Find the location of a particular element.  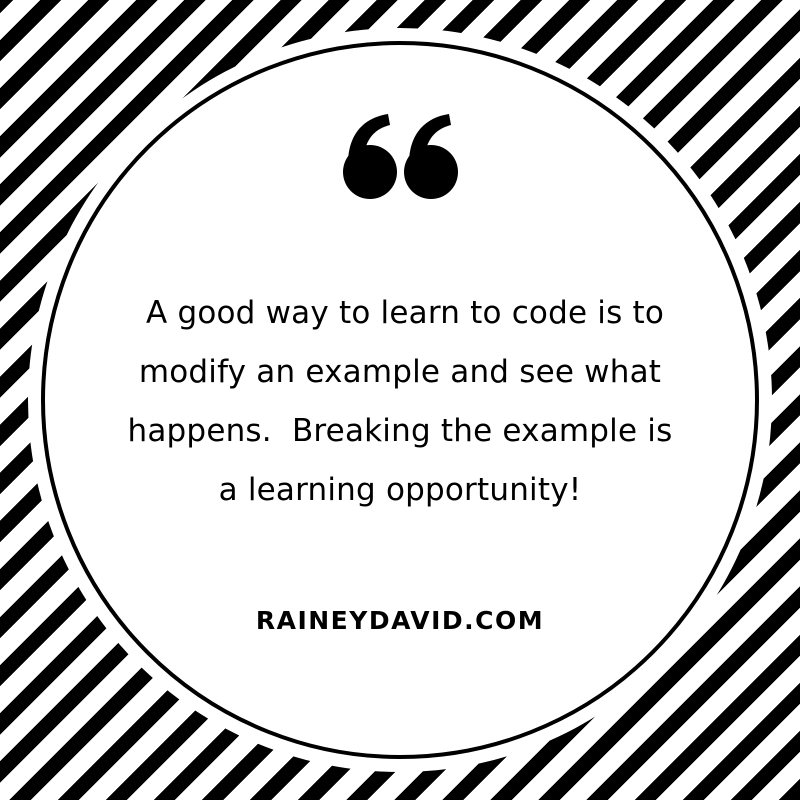

quote-line: A good way to learn to code is to is located at coordinates (400, 313).